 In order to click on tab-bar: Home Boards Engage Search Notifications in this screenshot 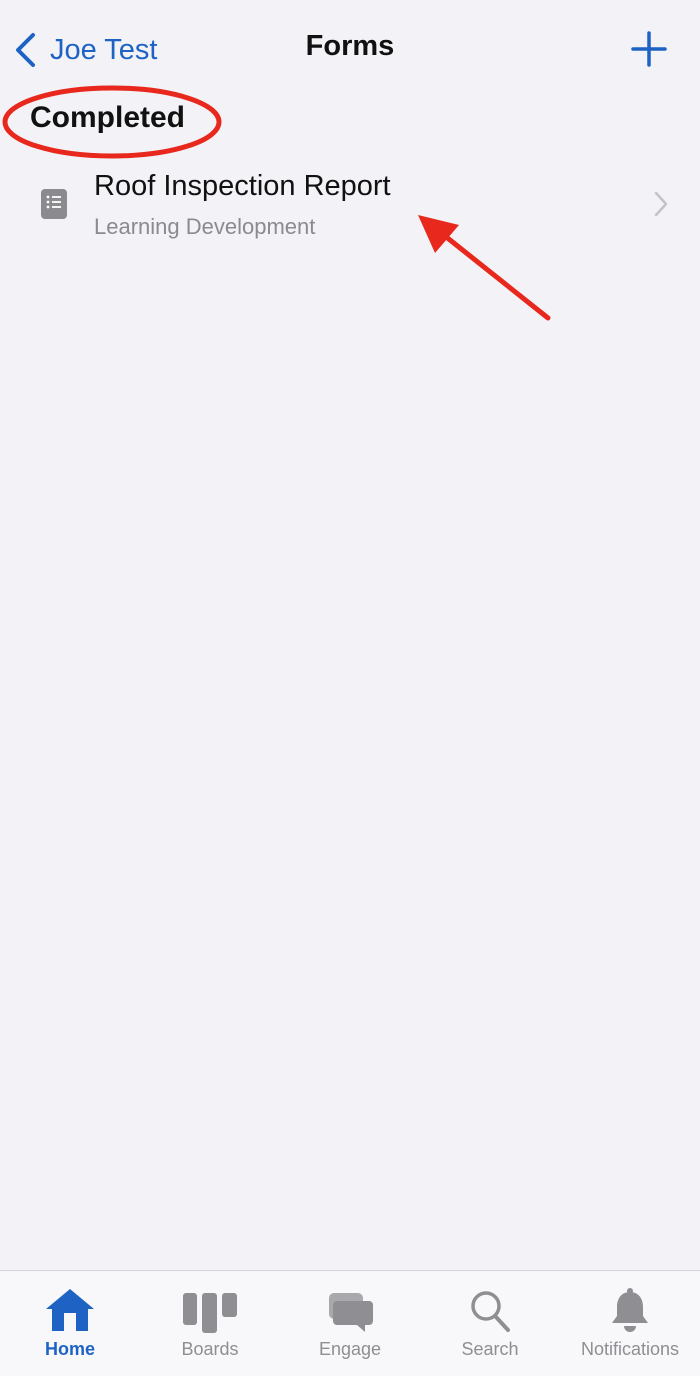, I will do `click(350, 1323)`.